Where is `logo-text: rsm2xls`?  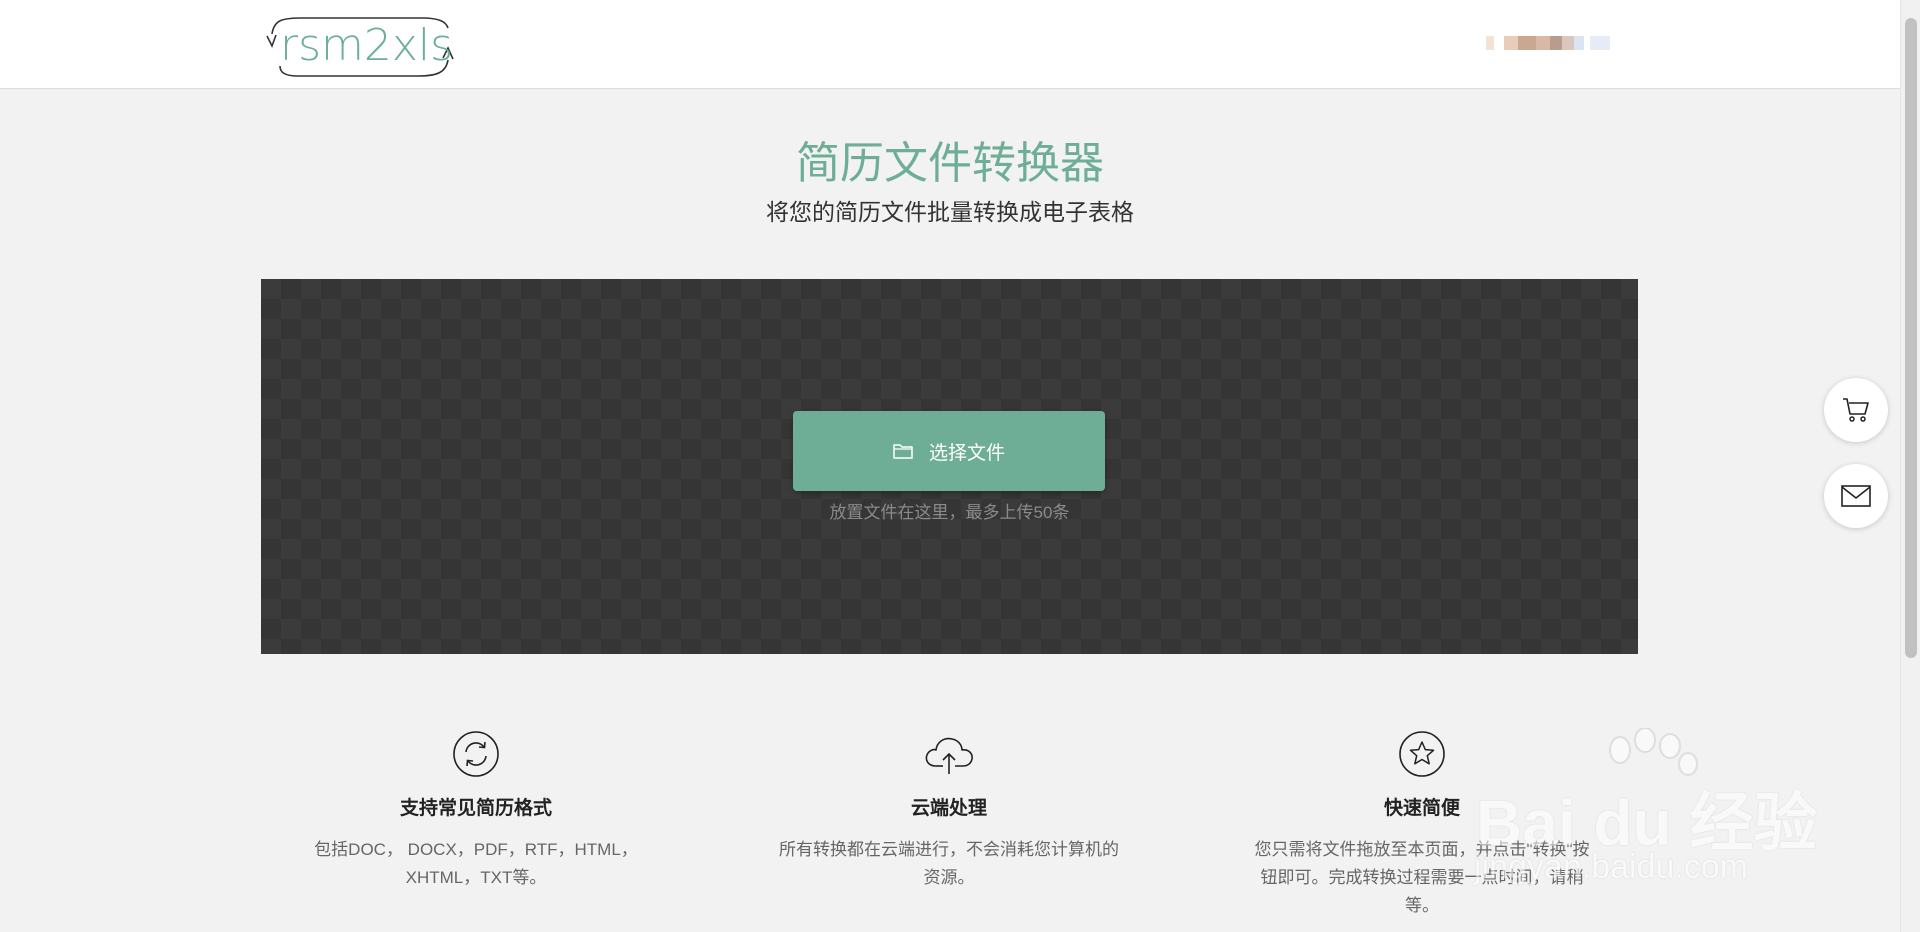 logo-text: rsm2xls is located at coordinates (367, 45).